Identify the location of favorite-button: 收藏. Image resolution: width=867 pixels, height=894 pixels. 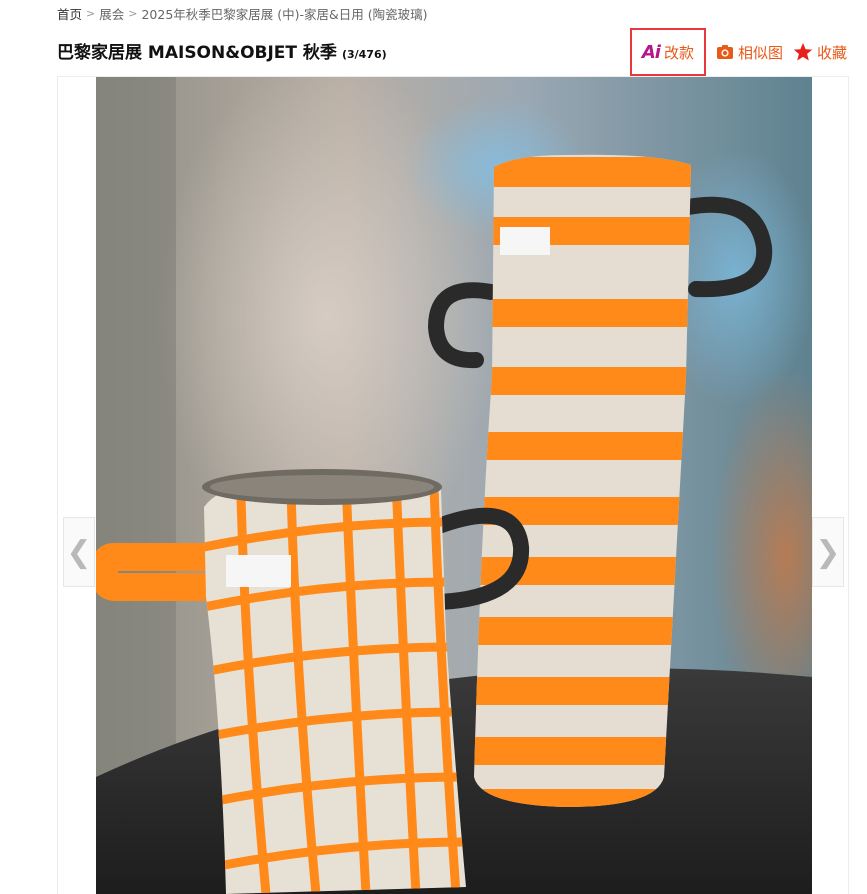
(820, 52).